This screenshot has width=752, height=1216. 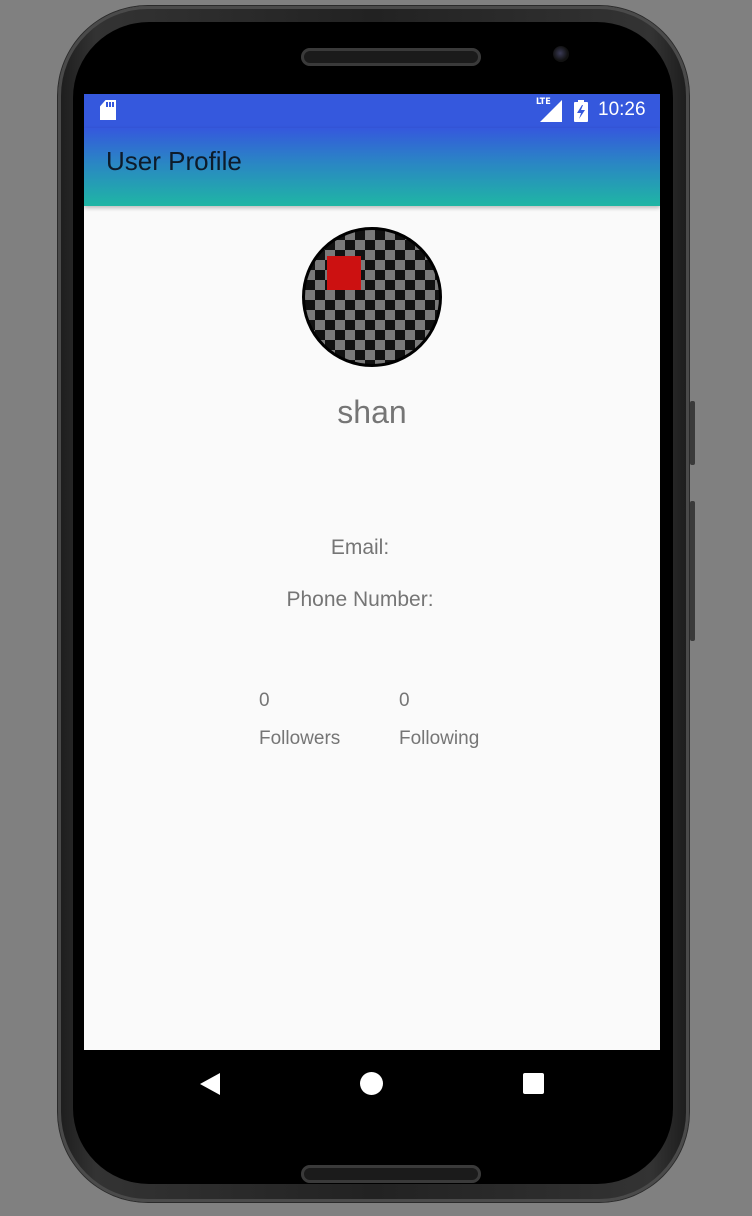 I want to click on app-bar: User Profile, so click(x=372, y=167).